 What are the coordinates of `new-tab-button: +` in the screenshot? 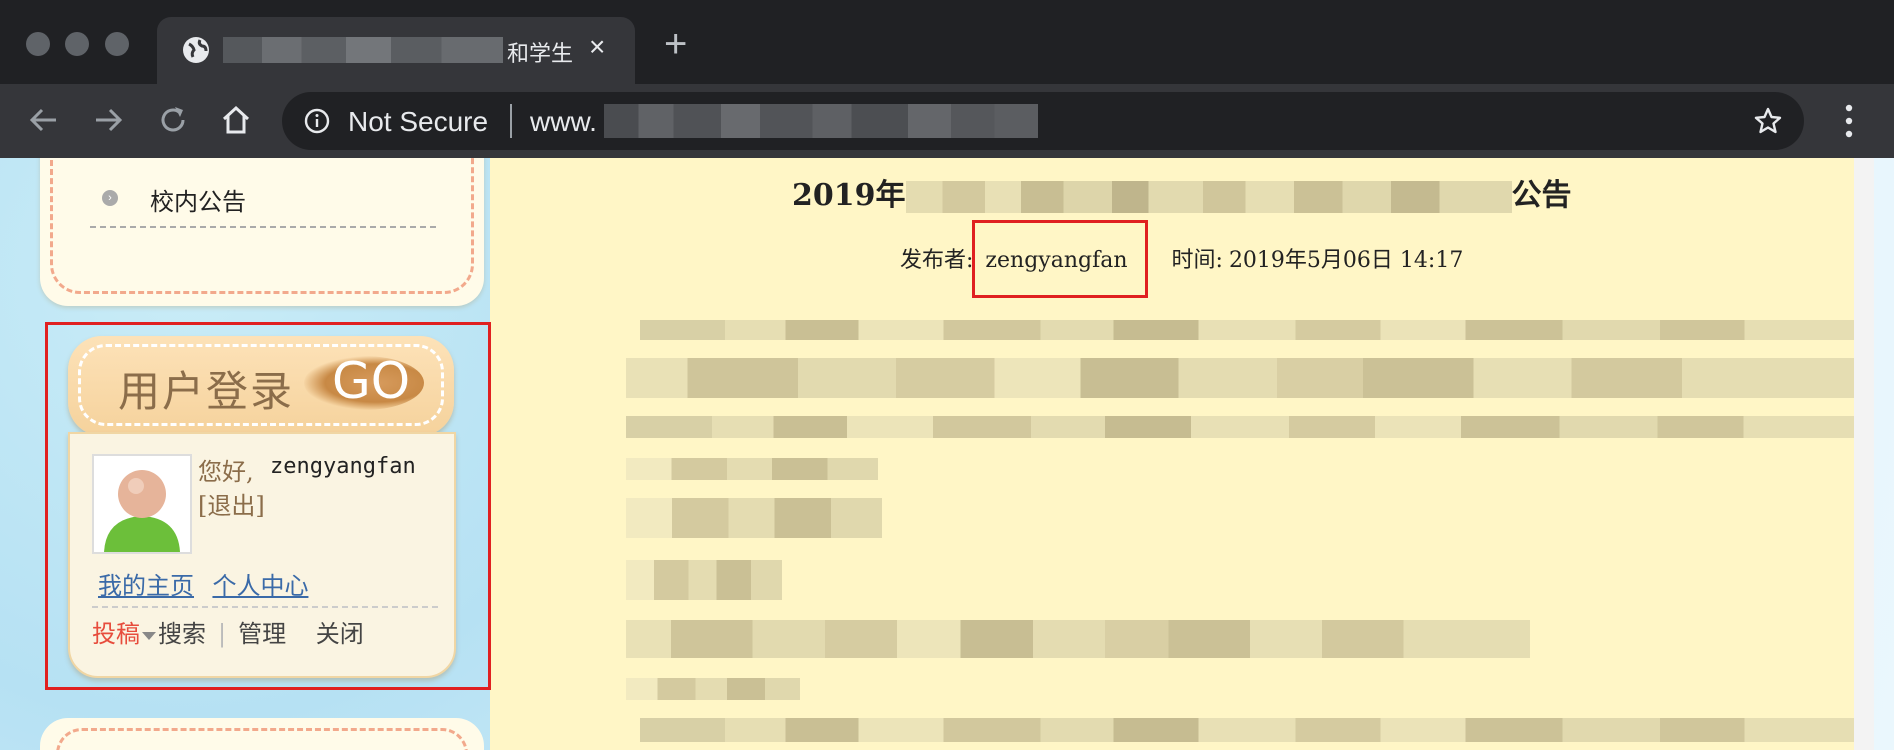 It's located at (675, 44).